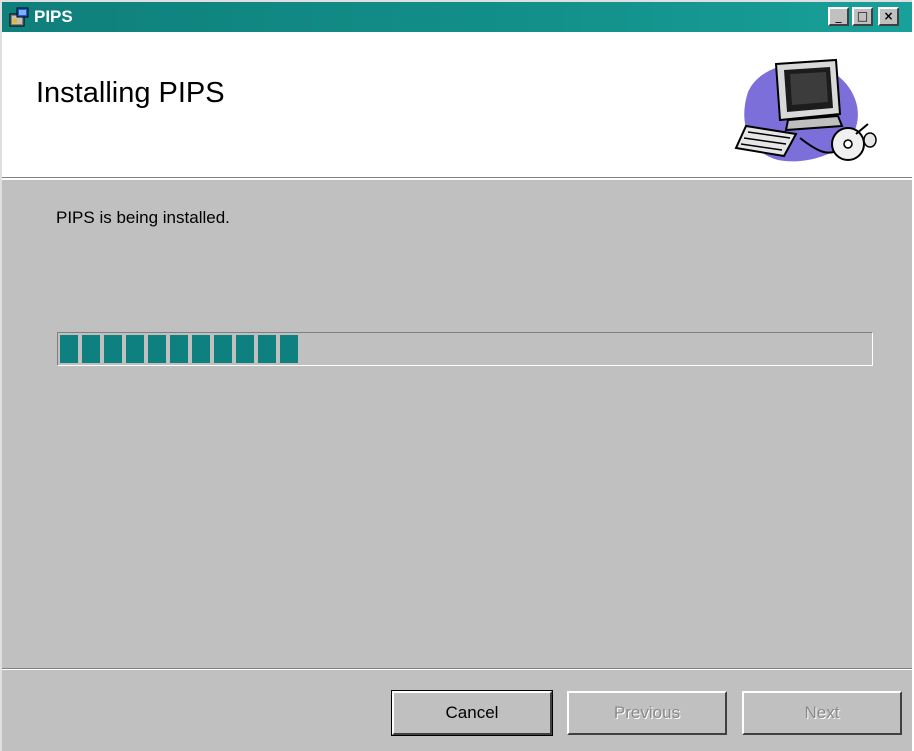 The width and height of the screenshot is (914, 751). I want to click on progress-fill, so click(189, 349).